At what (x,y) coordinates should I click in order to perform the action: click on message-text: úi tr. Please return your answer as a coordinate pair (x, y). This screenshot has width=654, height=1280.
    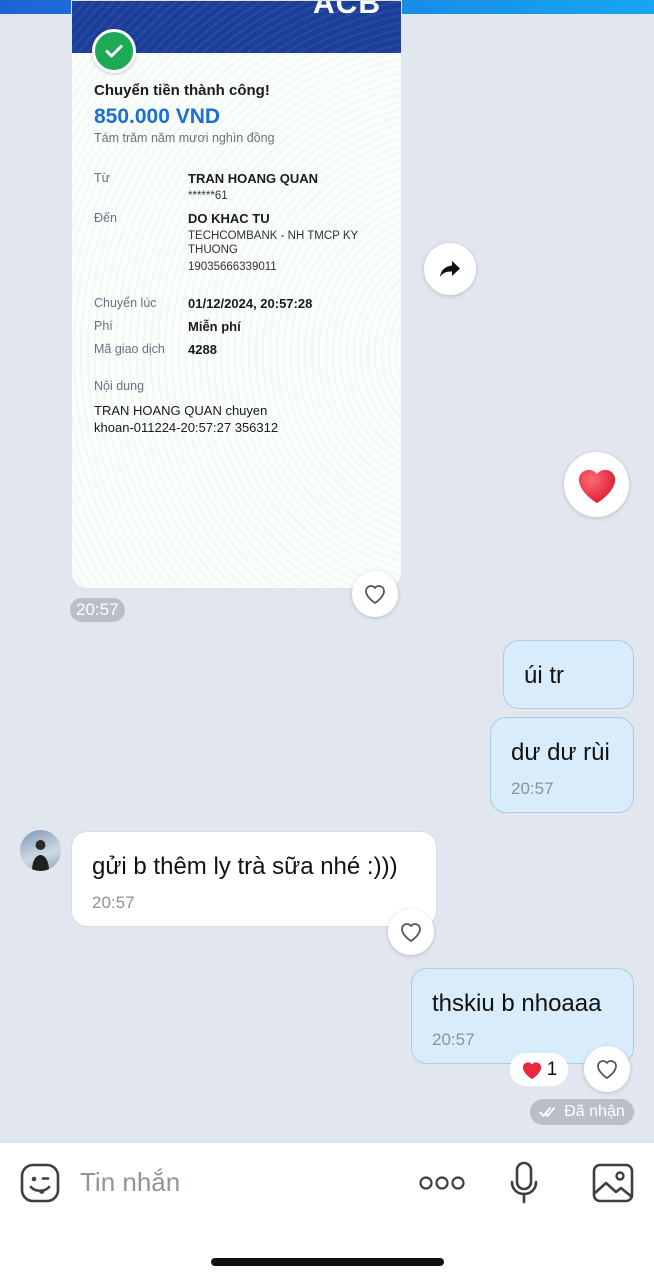
    Looking at the image, I should click on (544, 675).